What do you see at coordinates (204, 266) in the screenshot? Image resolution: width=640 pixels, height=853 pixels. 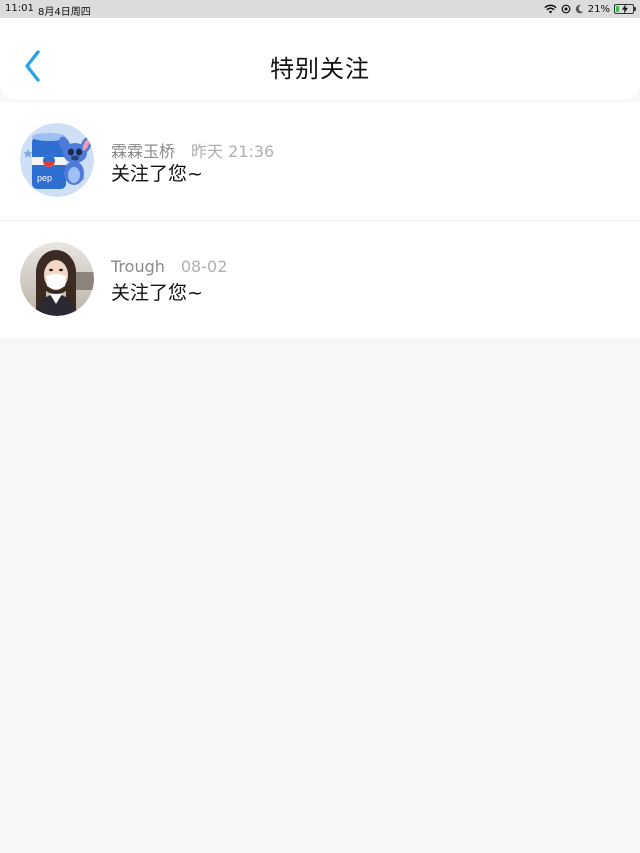 I see `follow-time: 08-02` at bounding box center [204, 266].